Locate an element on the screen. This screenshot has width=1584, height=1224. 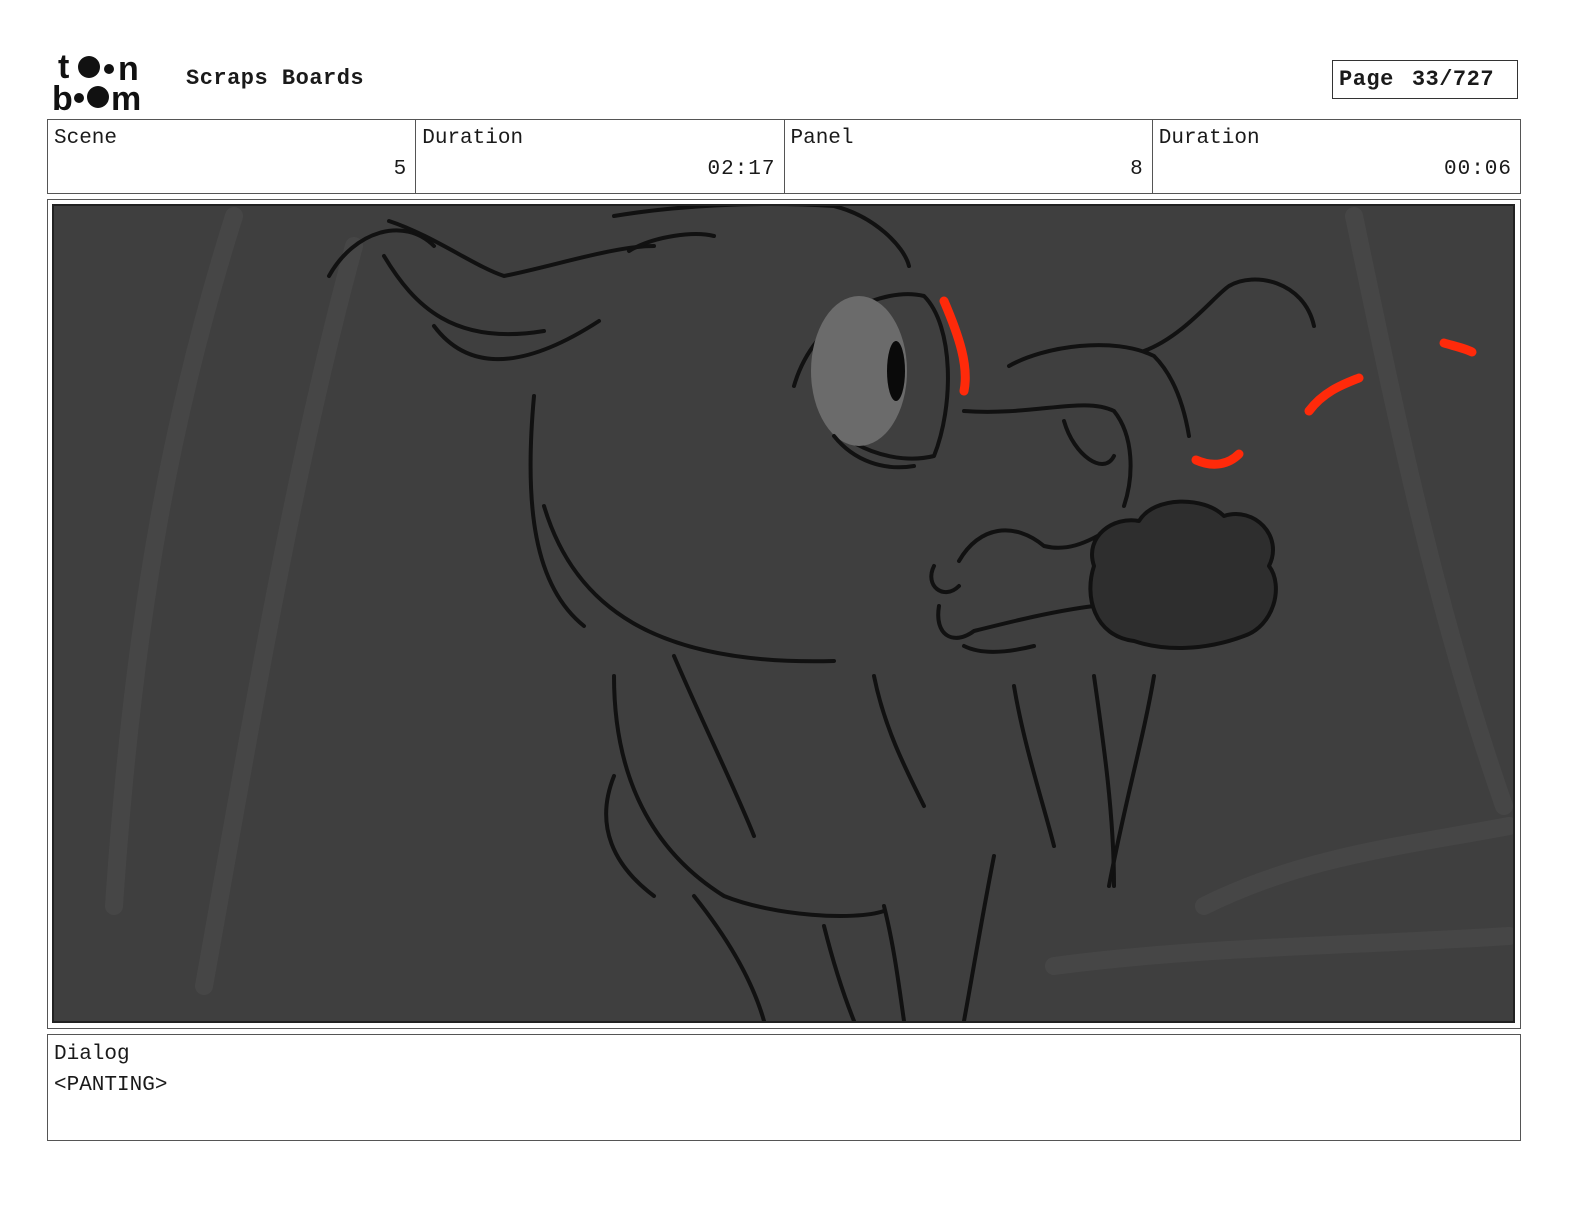
scene-cell: Scene 5 is located at coordinates (232, 156).